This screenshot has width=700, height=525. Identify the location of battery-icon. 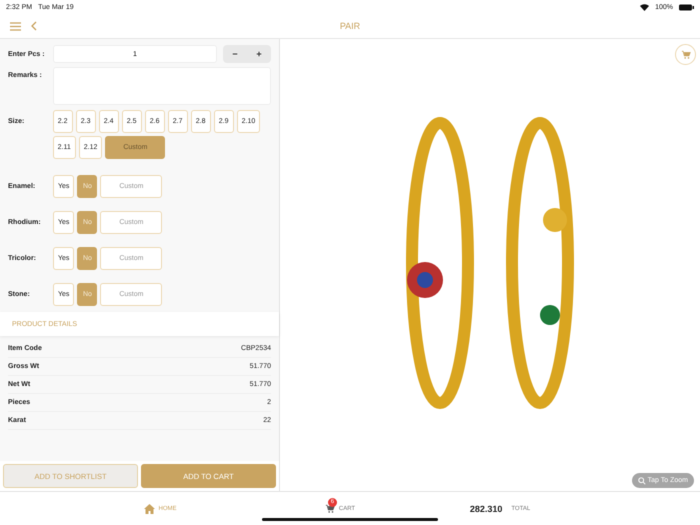
(686, 7).